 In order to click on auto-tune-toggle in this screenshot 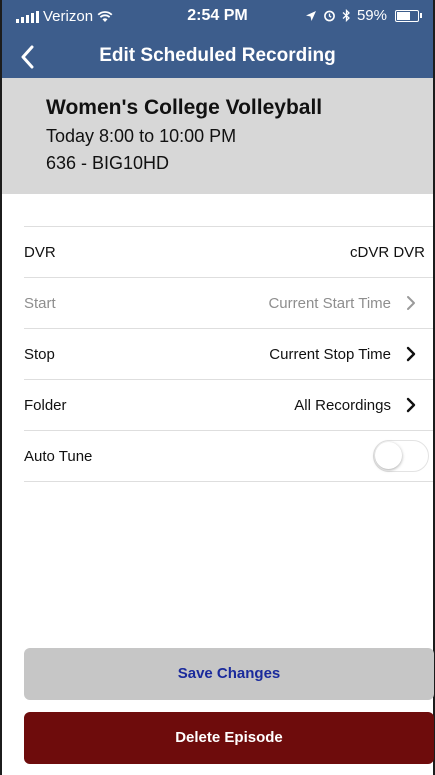, I will do `click(401, 456)`.